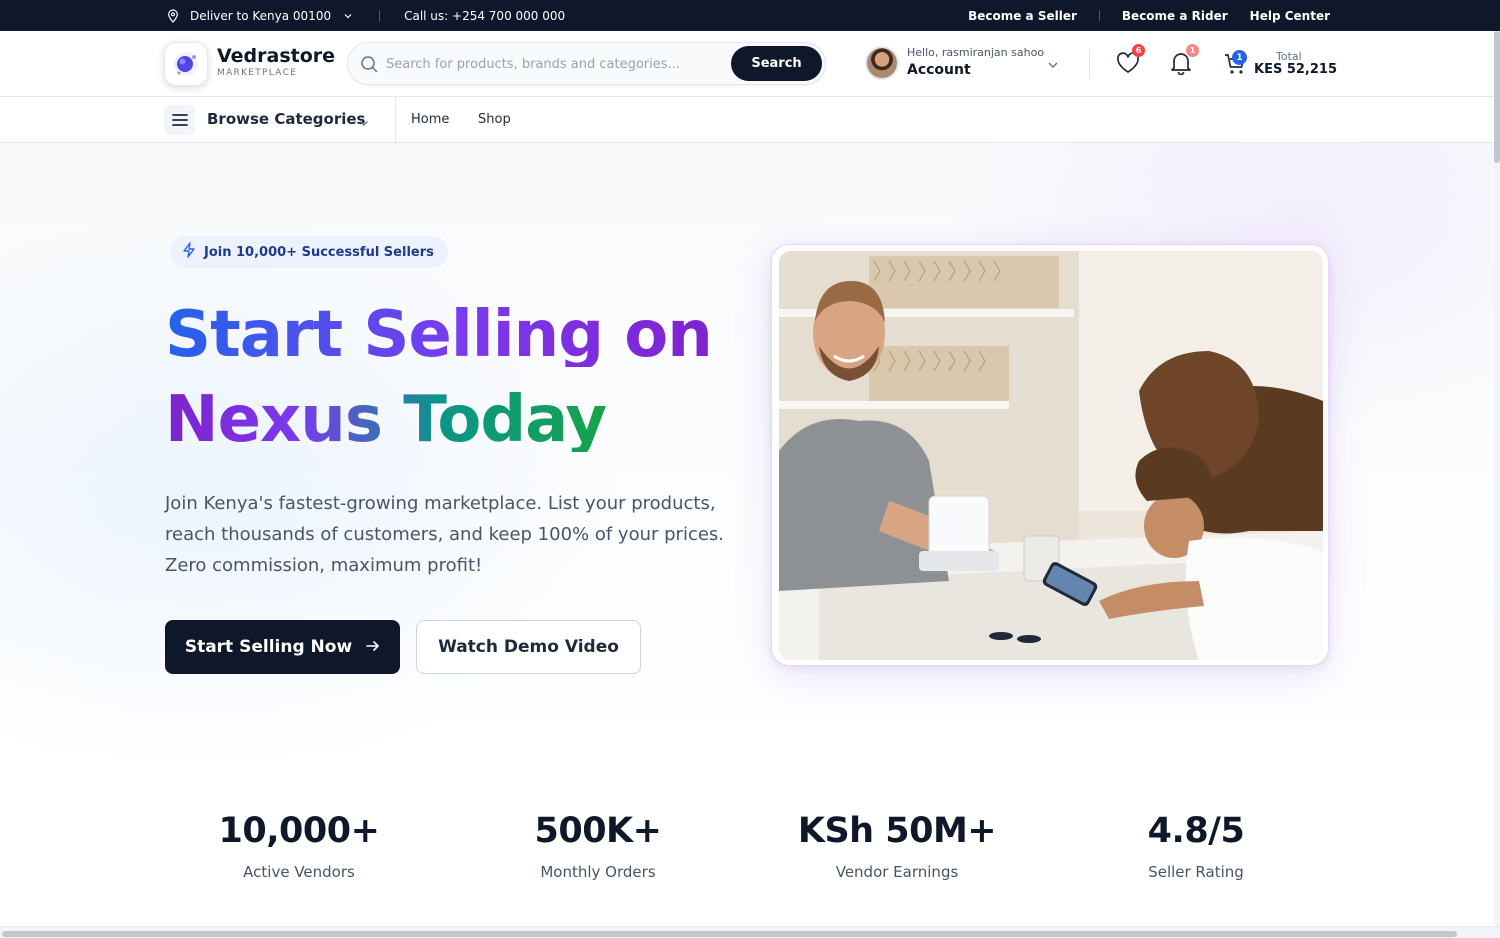 The image size is (1500, 938). I want to click on nav-link-shop: Shop, so click(494, 119).